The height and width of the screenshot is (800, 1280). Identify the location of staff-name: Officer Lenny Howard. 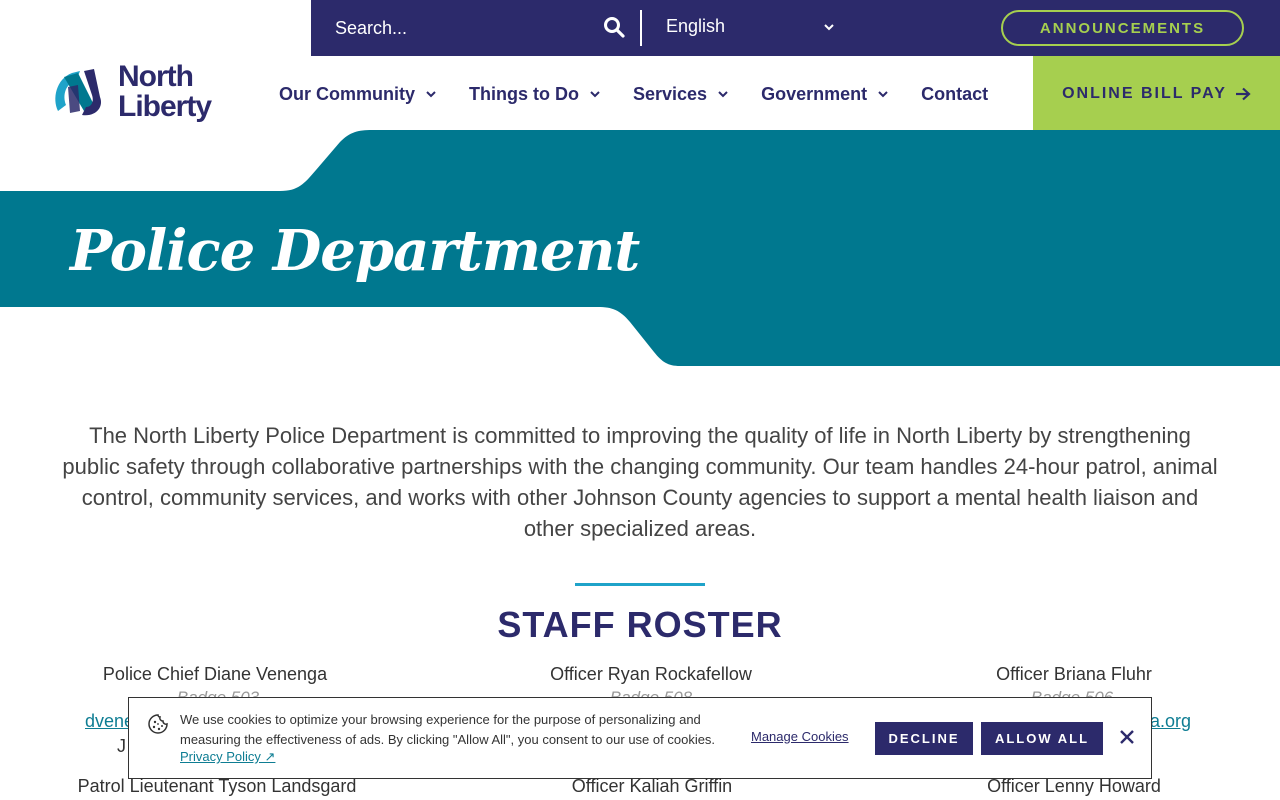
(1074, 786).